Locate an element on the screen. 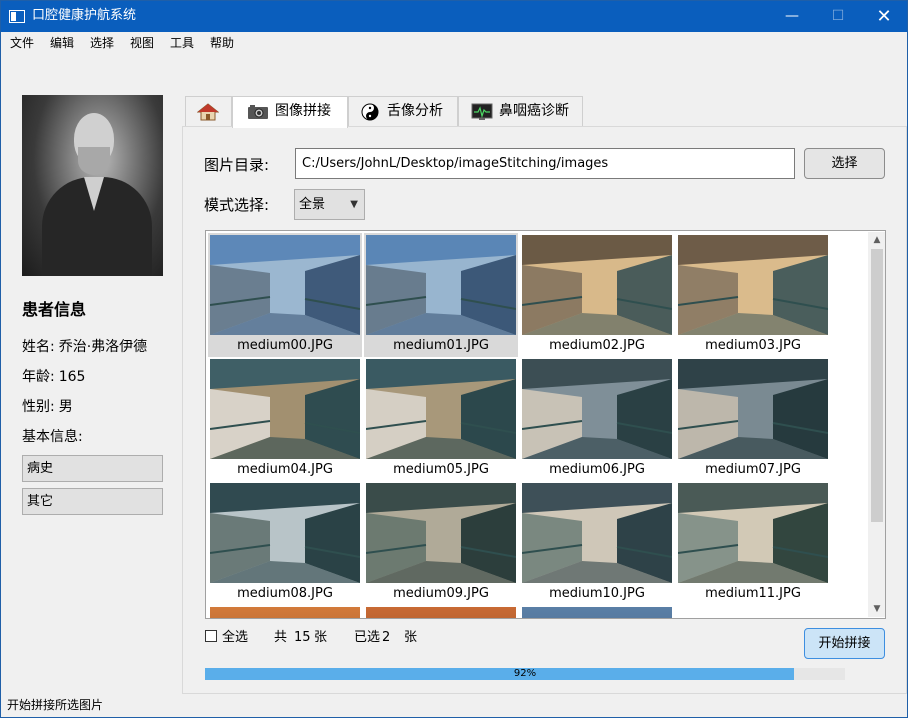 The width and height of the screenshot is (908, 718). select-all-label: 全选 is located at coordinates (235, 637).